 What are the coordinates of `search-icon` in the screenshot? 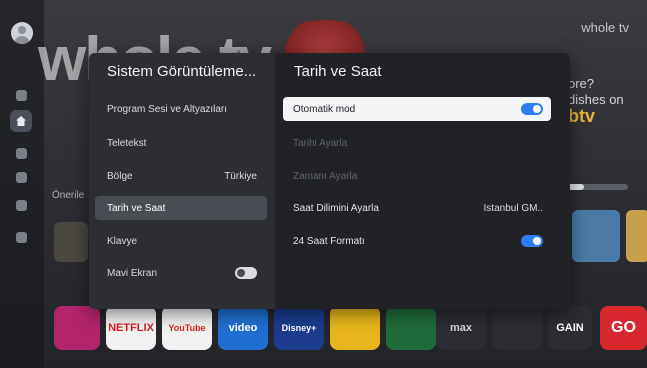 It's located at (21, 95).